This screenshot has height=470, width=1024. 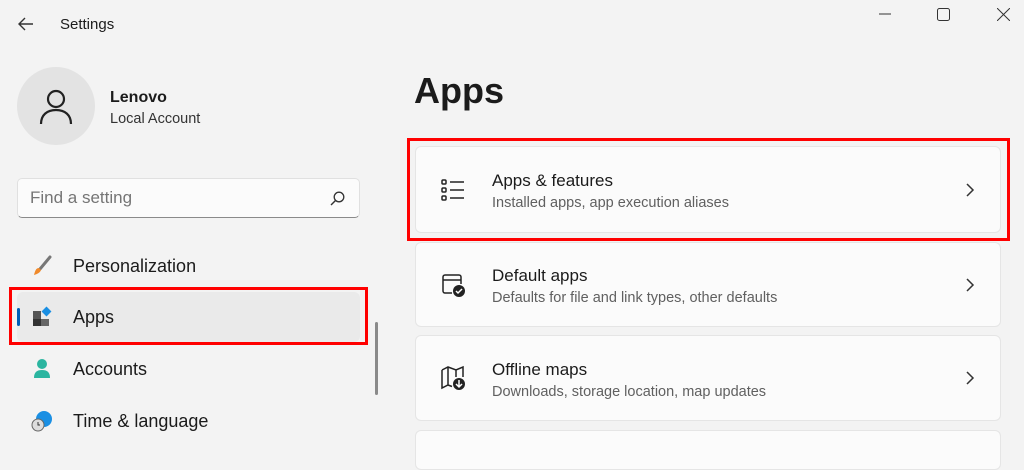 I want to click on window-title: Settings, so click(x=87, y=24).